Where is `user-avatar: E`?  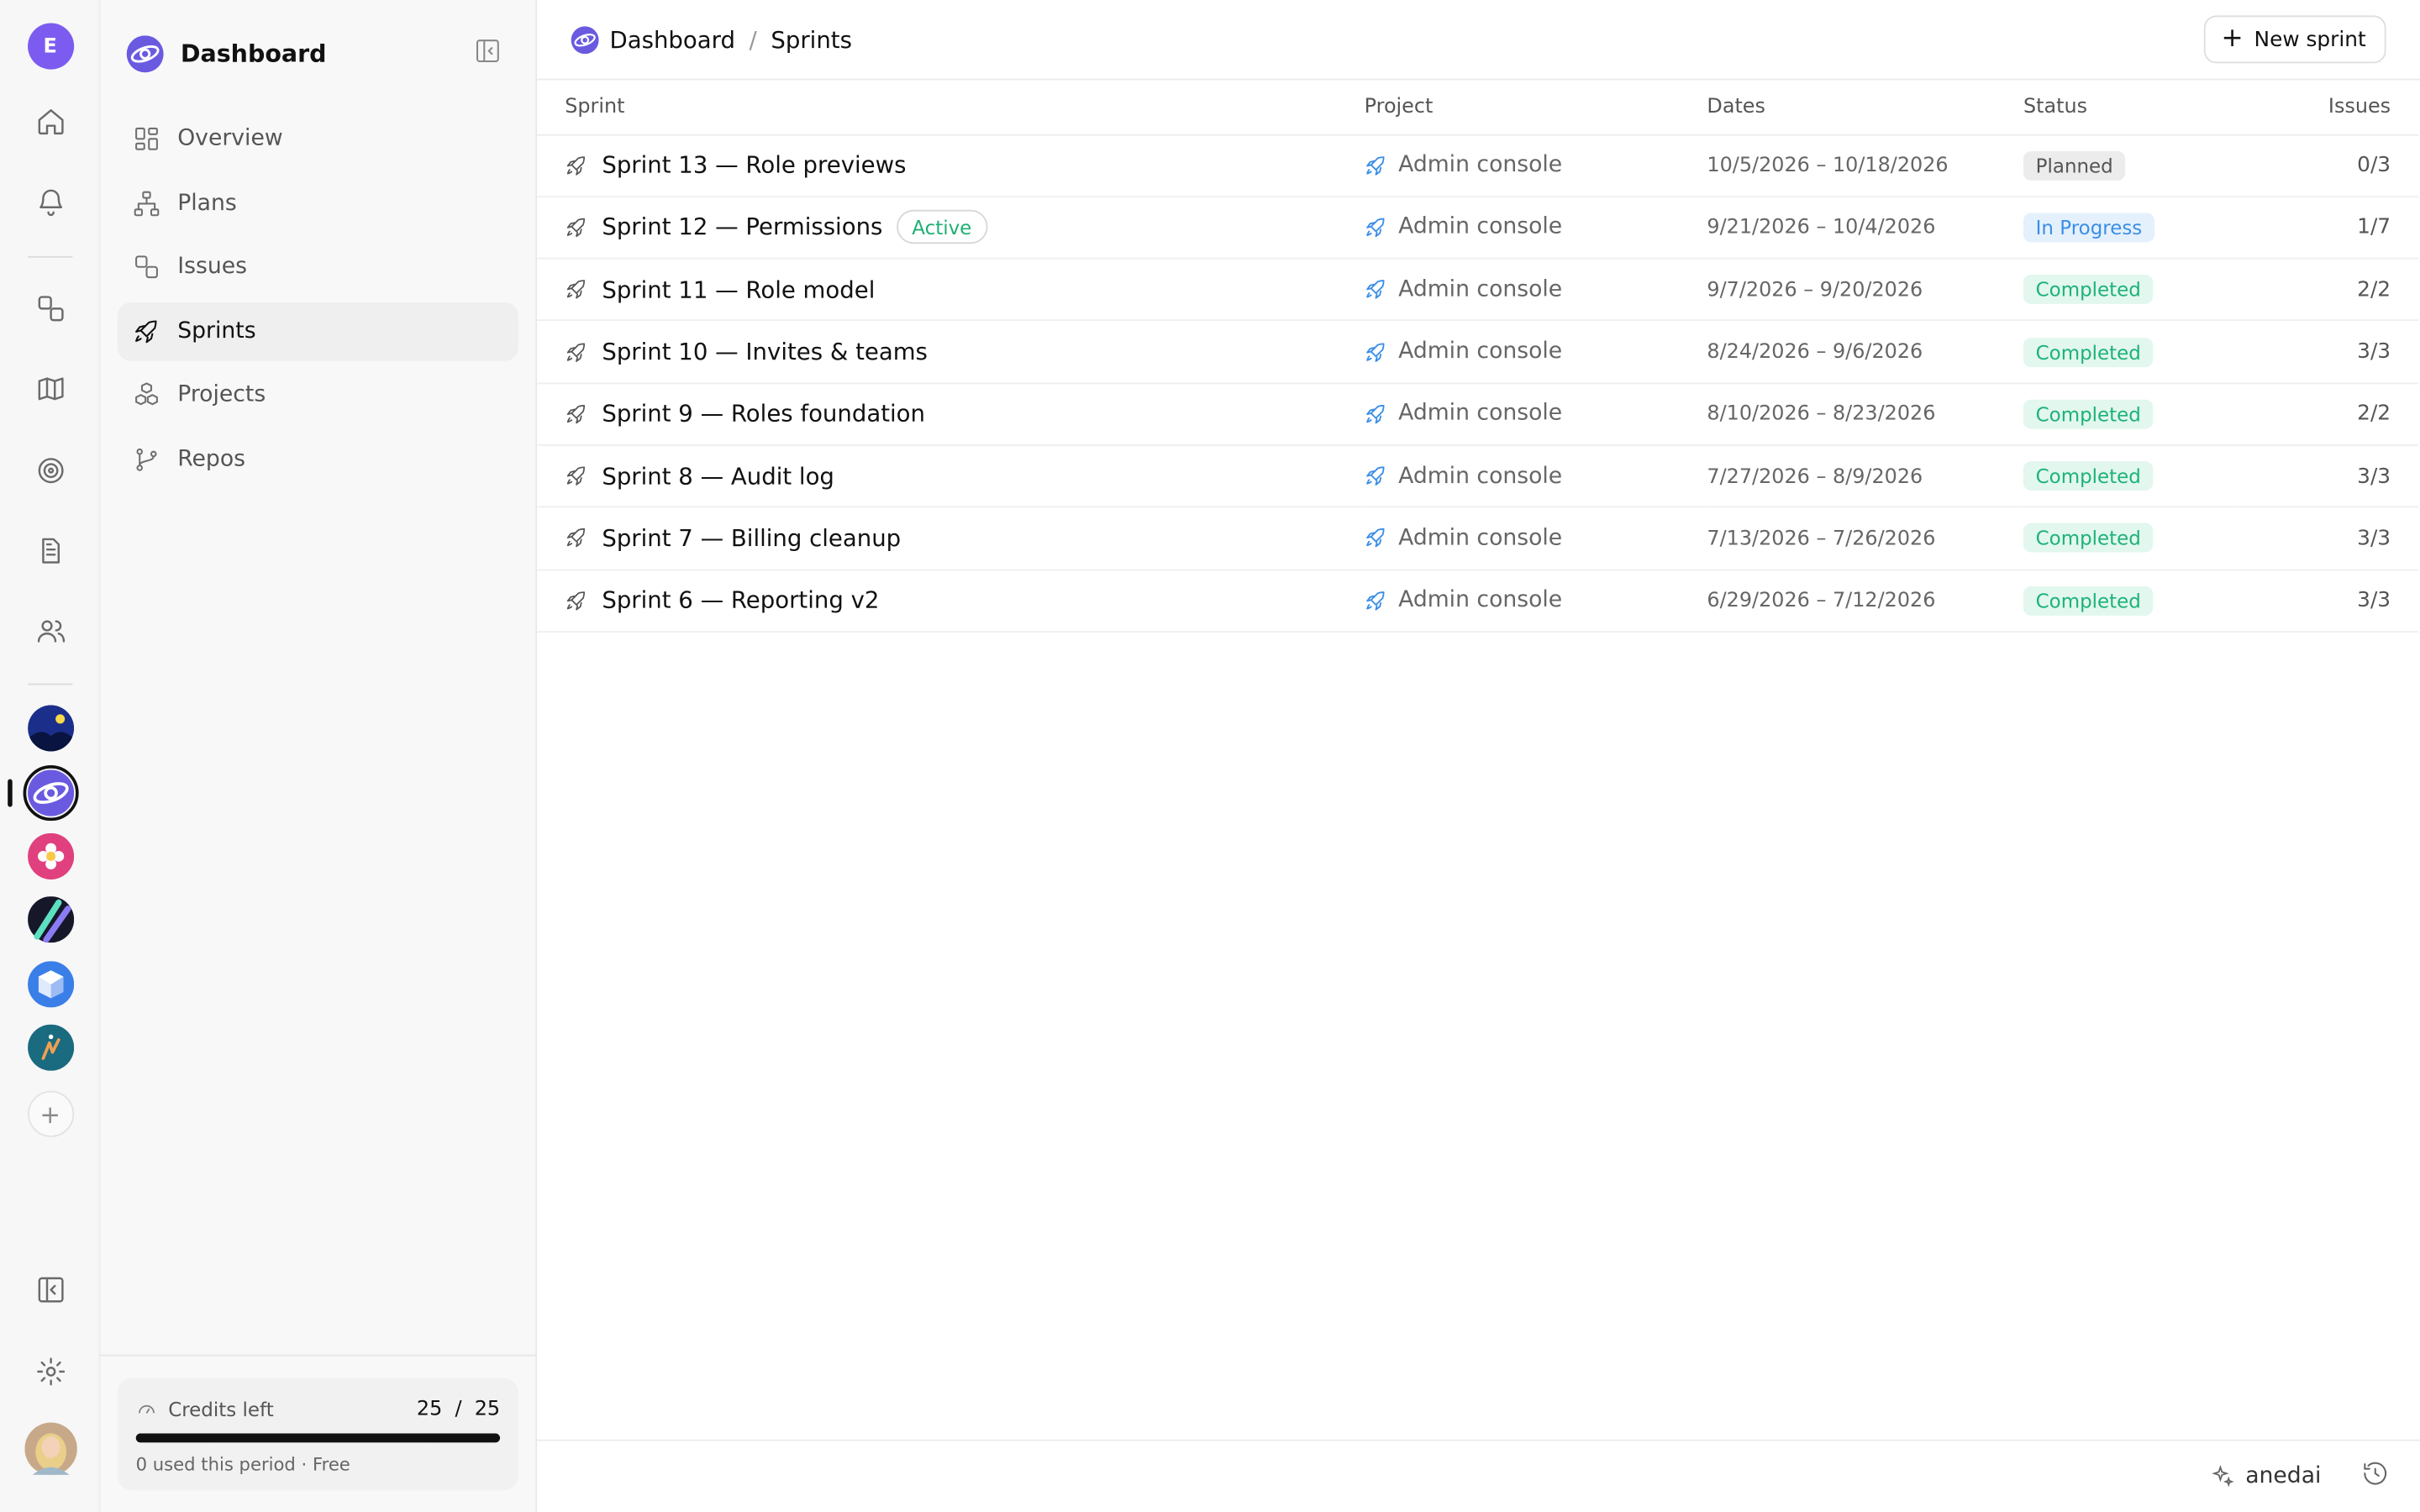
user-avatar: E is located at coordinates (50, 46).